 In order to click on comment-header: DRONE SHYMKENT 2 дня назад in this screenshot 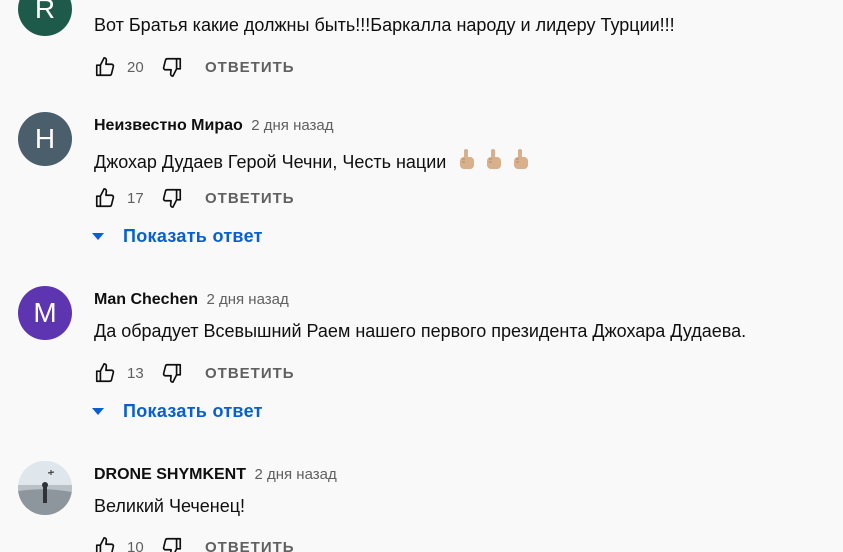, I will do `click(215, 475)`.